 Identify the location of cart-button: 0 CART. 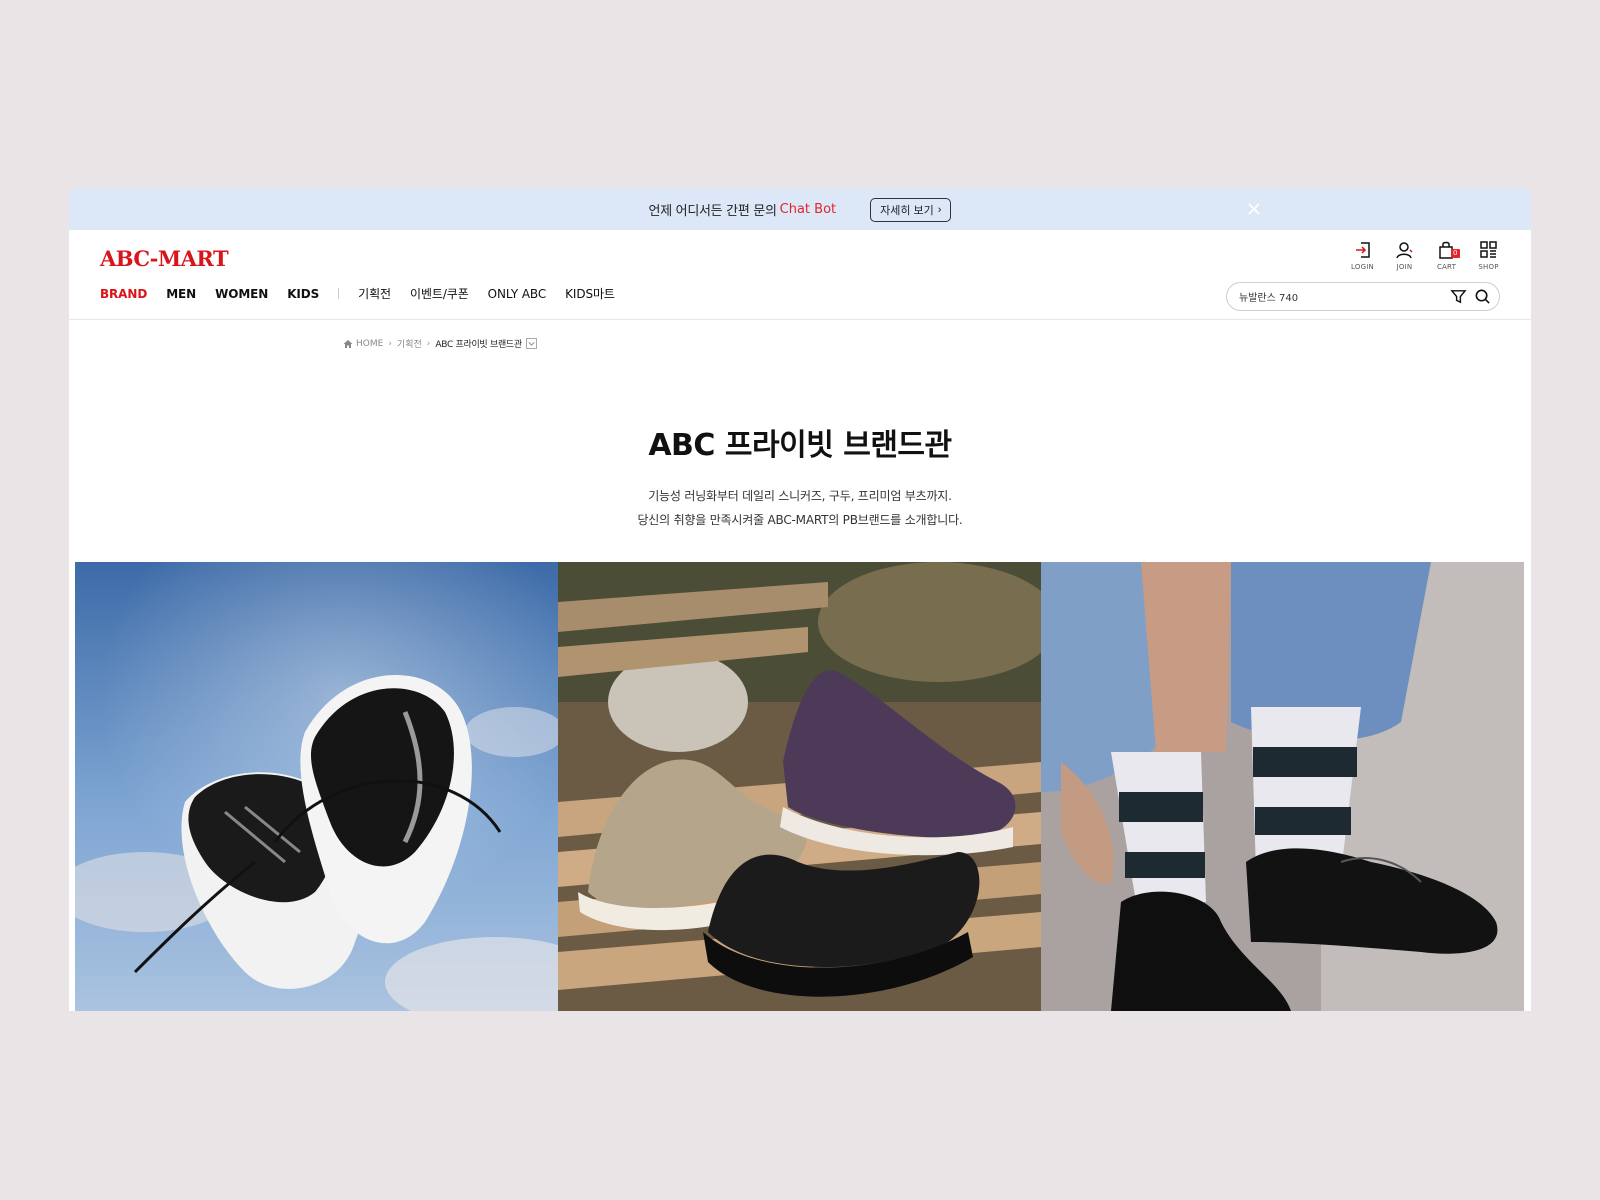
(1447, 255).